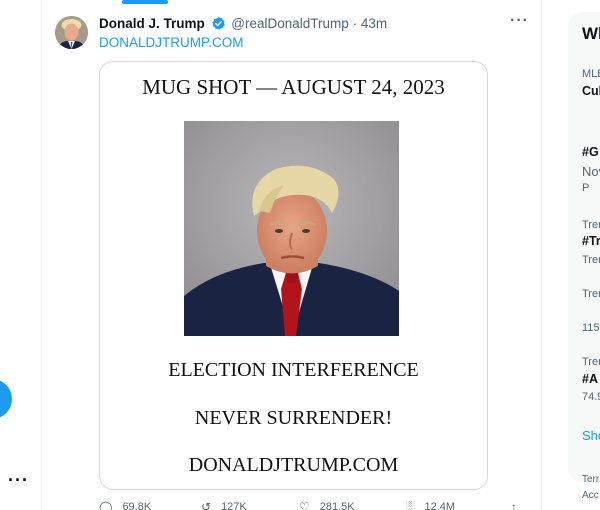 The height and width of the screenshot is (510, 600). What do you see at coordinates (591, 328) in the screenshot?
I see `trend-meta: 115k` at bounding box center [591, 328].